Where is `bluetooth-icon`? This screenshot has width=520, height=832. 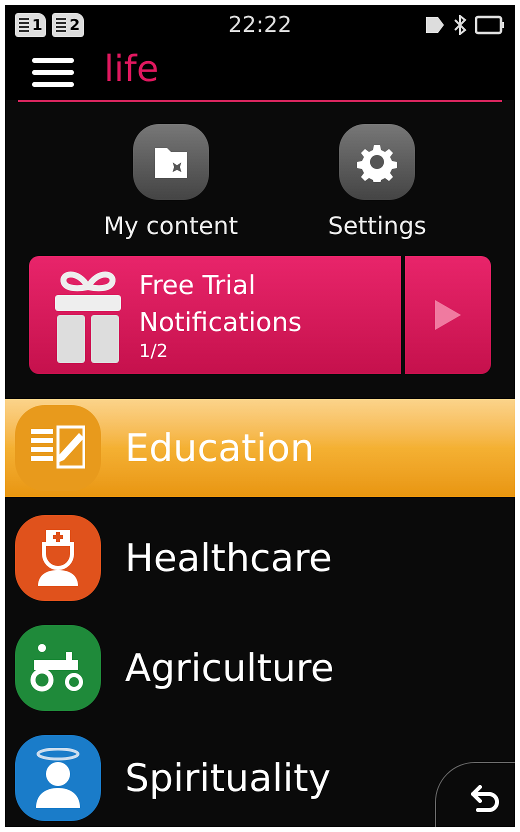
bluetooth-icon is located at coordinates (460, 25).